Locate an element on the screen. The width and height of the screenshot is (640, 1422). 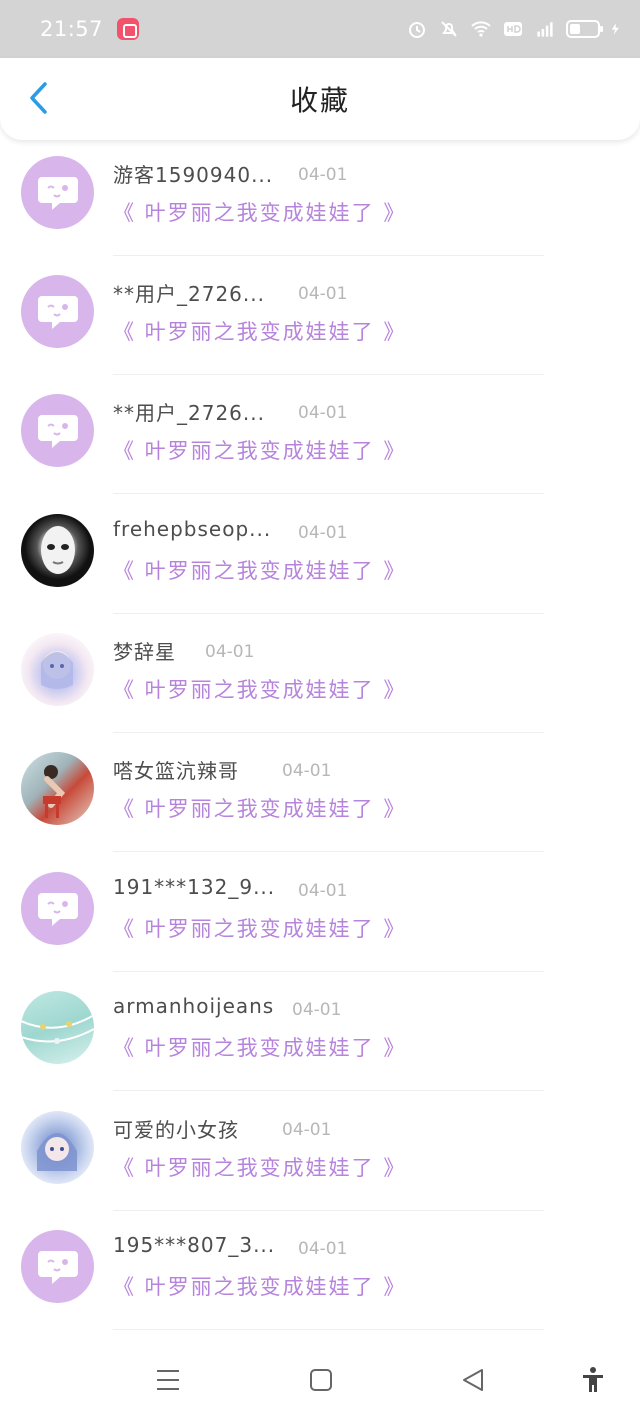
list-item: 195***807_3... 04-01 《 叶罗丽之我变成娃娃了 》 is located at coordinates (320, 1270).